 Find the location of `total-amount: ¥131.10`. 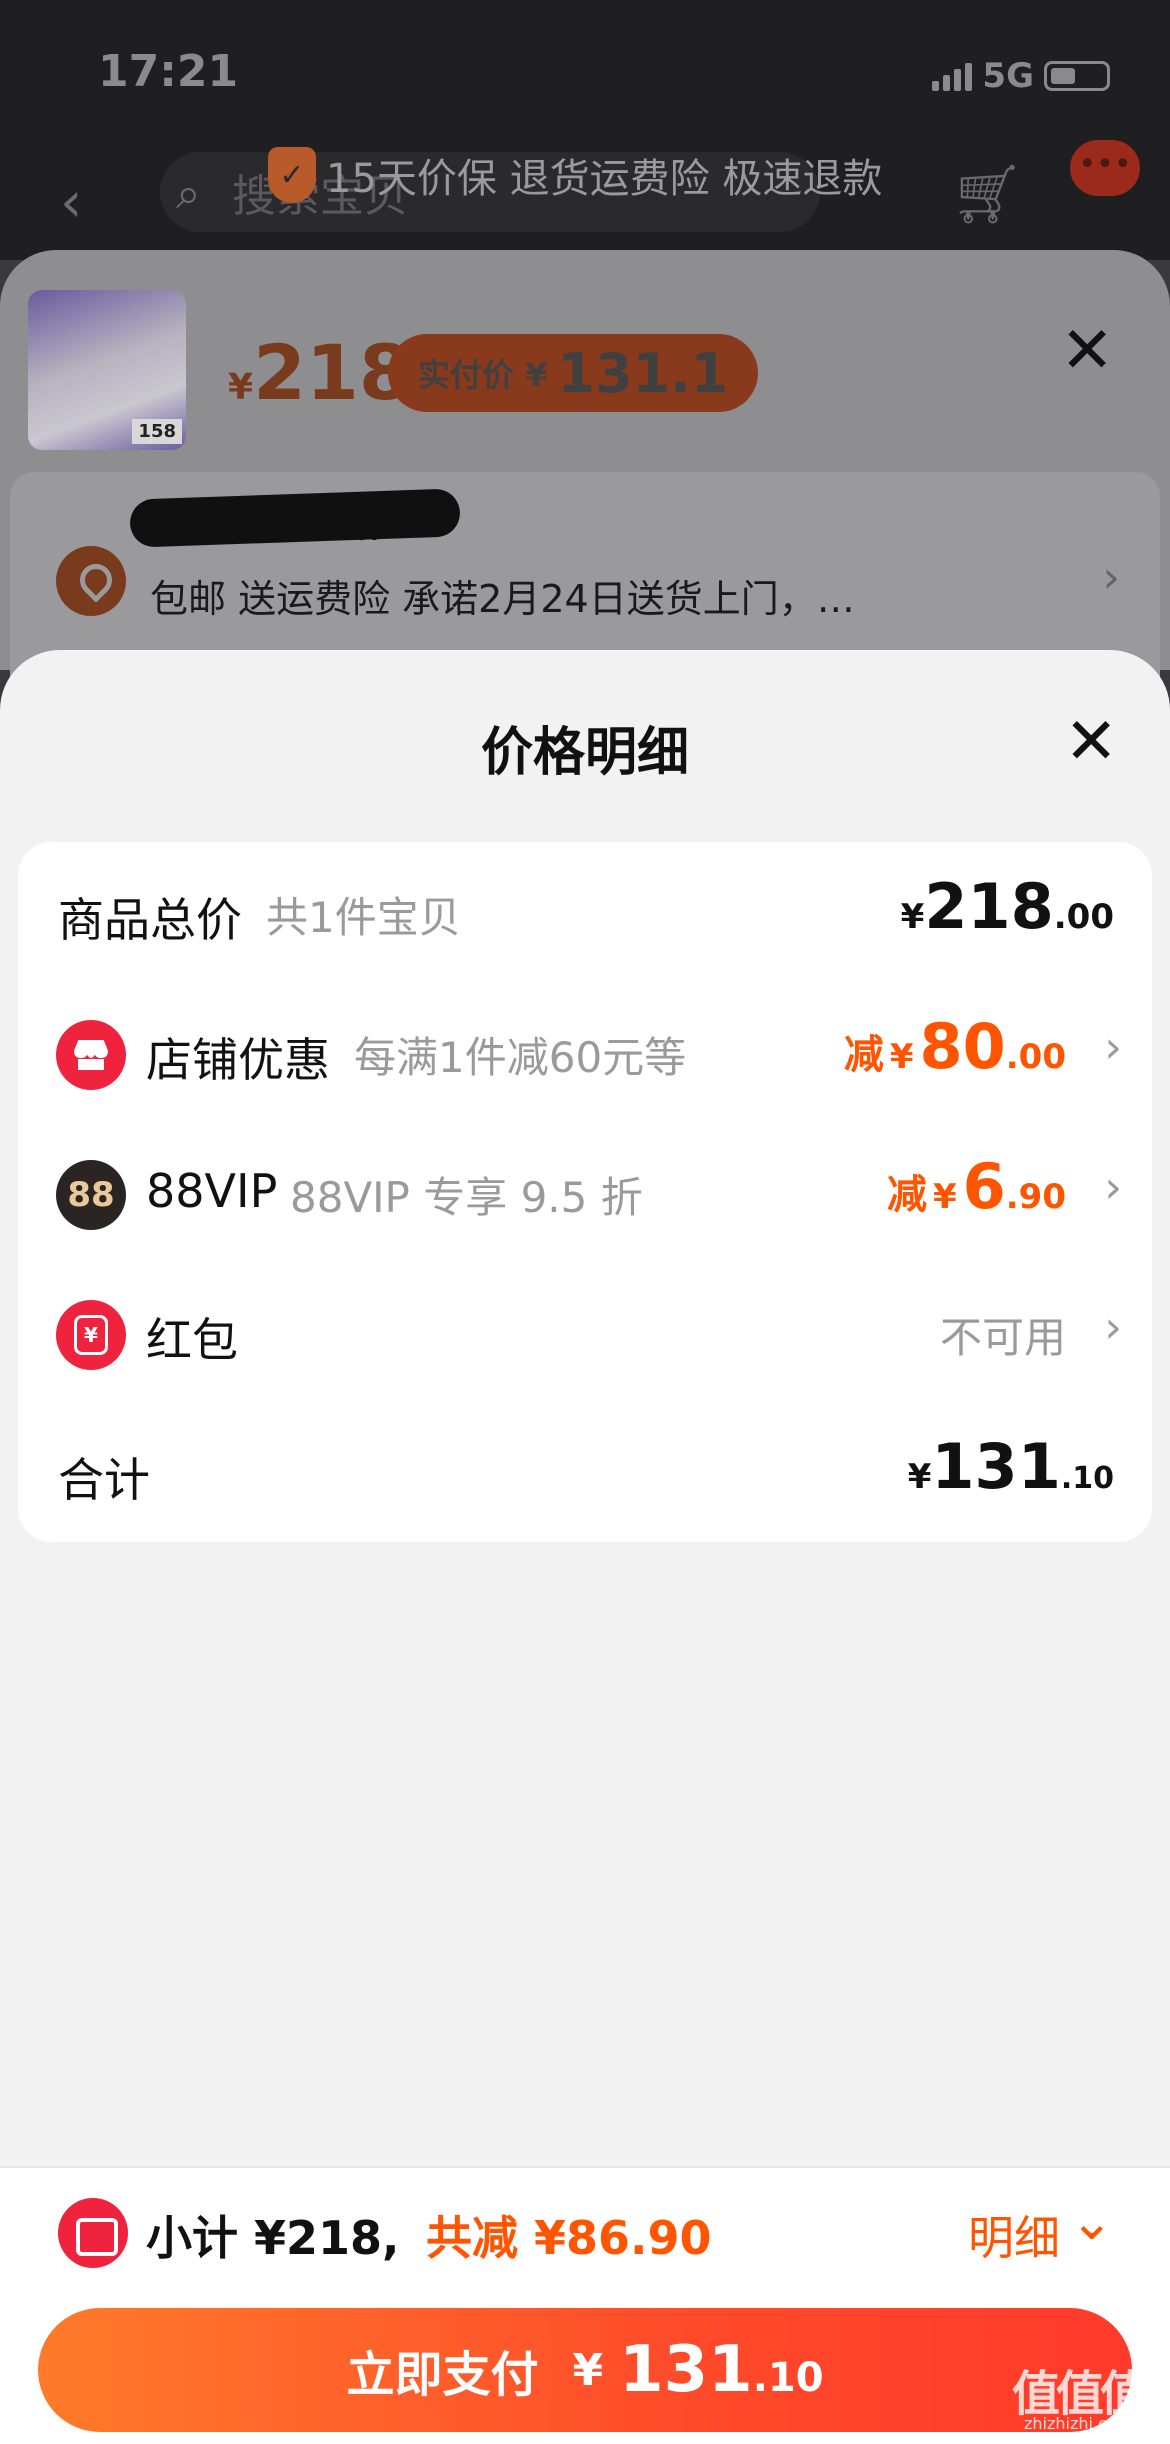

total-amount: ¥131.10 is located at coordinates (1011, 1466).